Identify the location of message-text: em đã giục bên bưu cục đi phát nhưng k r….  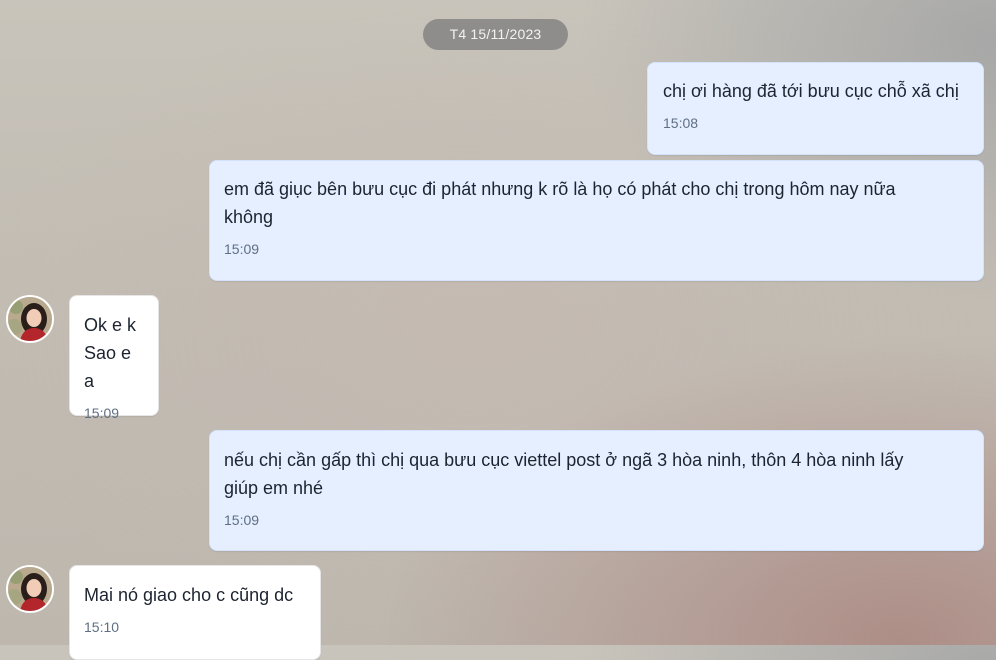
(560, 203).